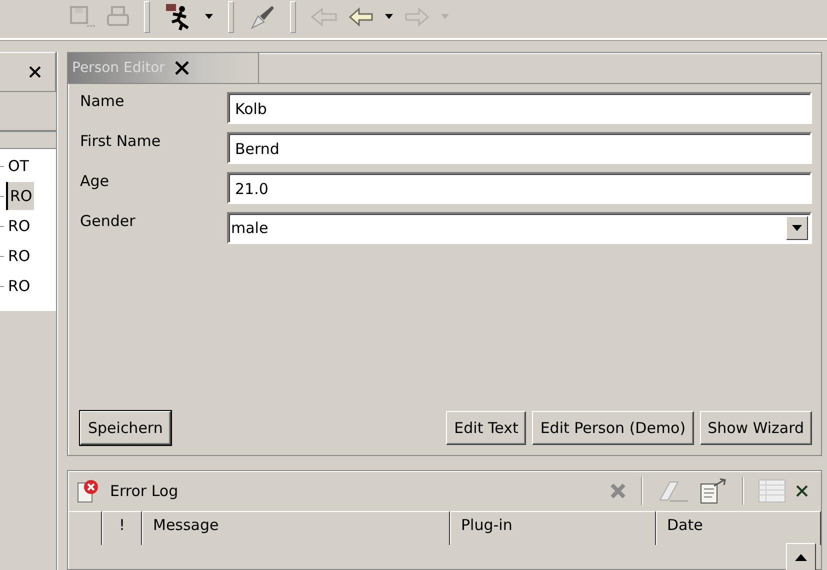 The height and width of the screenshot is (570, 827). I want to click on field-label: Age, so click(95, 180).